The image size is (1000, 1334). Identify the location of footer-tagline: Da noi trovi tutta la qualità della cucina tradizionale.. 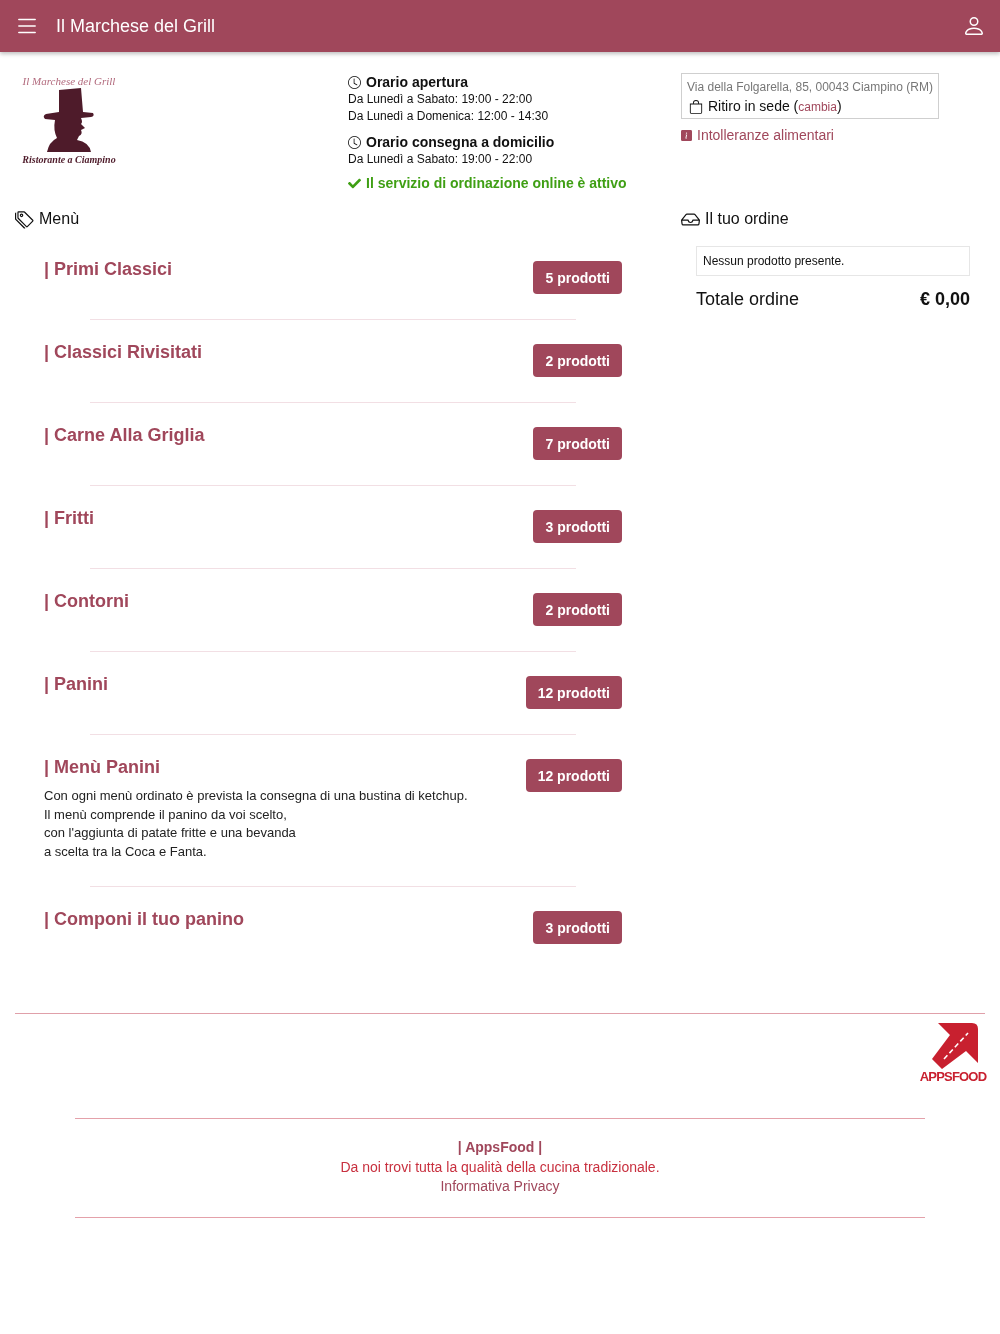
(500, 1167).